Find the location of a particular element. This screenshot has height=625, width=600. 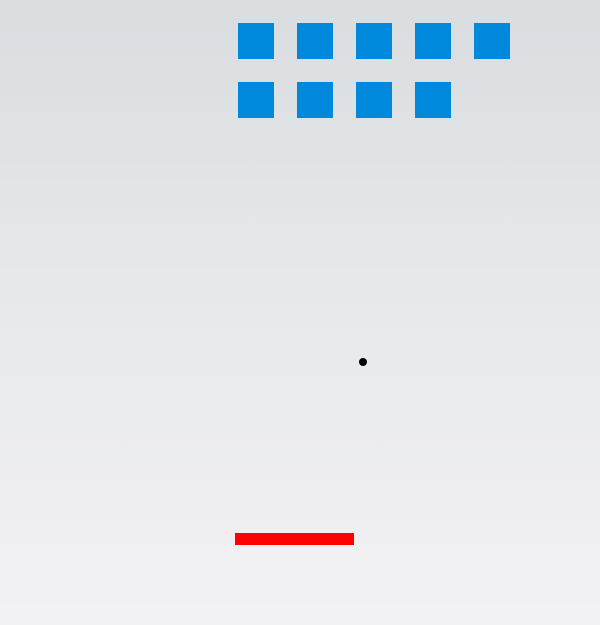

paddle is located at coordinates (294, 539).